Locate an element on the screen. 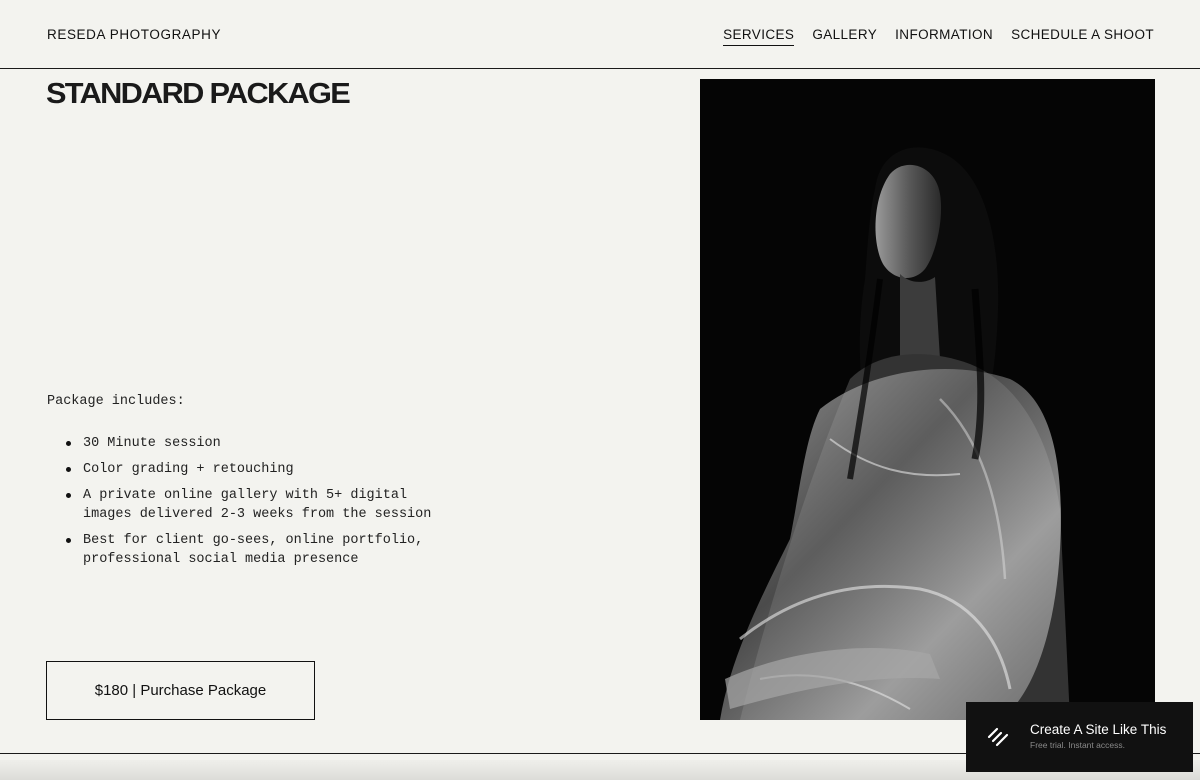 The image size is (1200, 780). page-title: STANDARD PACKAGE is located at coordinates (198, 94).